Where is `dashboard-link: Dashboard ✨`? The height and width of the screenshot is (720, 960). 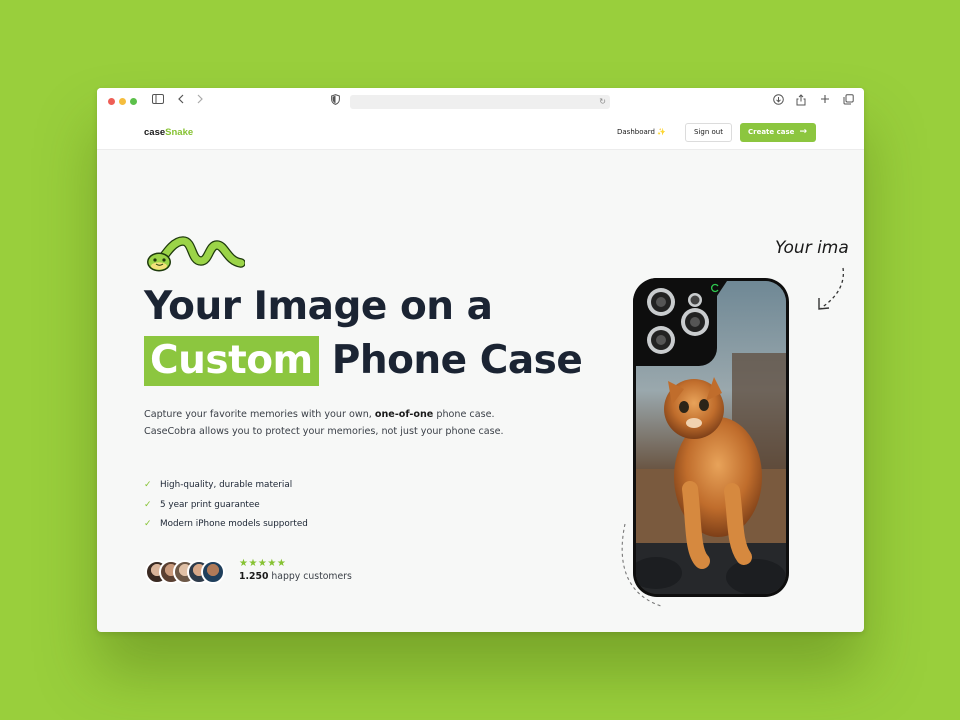
dashboard-link: Dashboard ✨ is located at coordinates (641, 132).